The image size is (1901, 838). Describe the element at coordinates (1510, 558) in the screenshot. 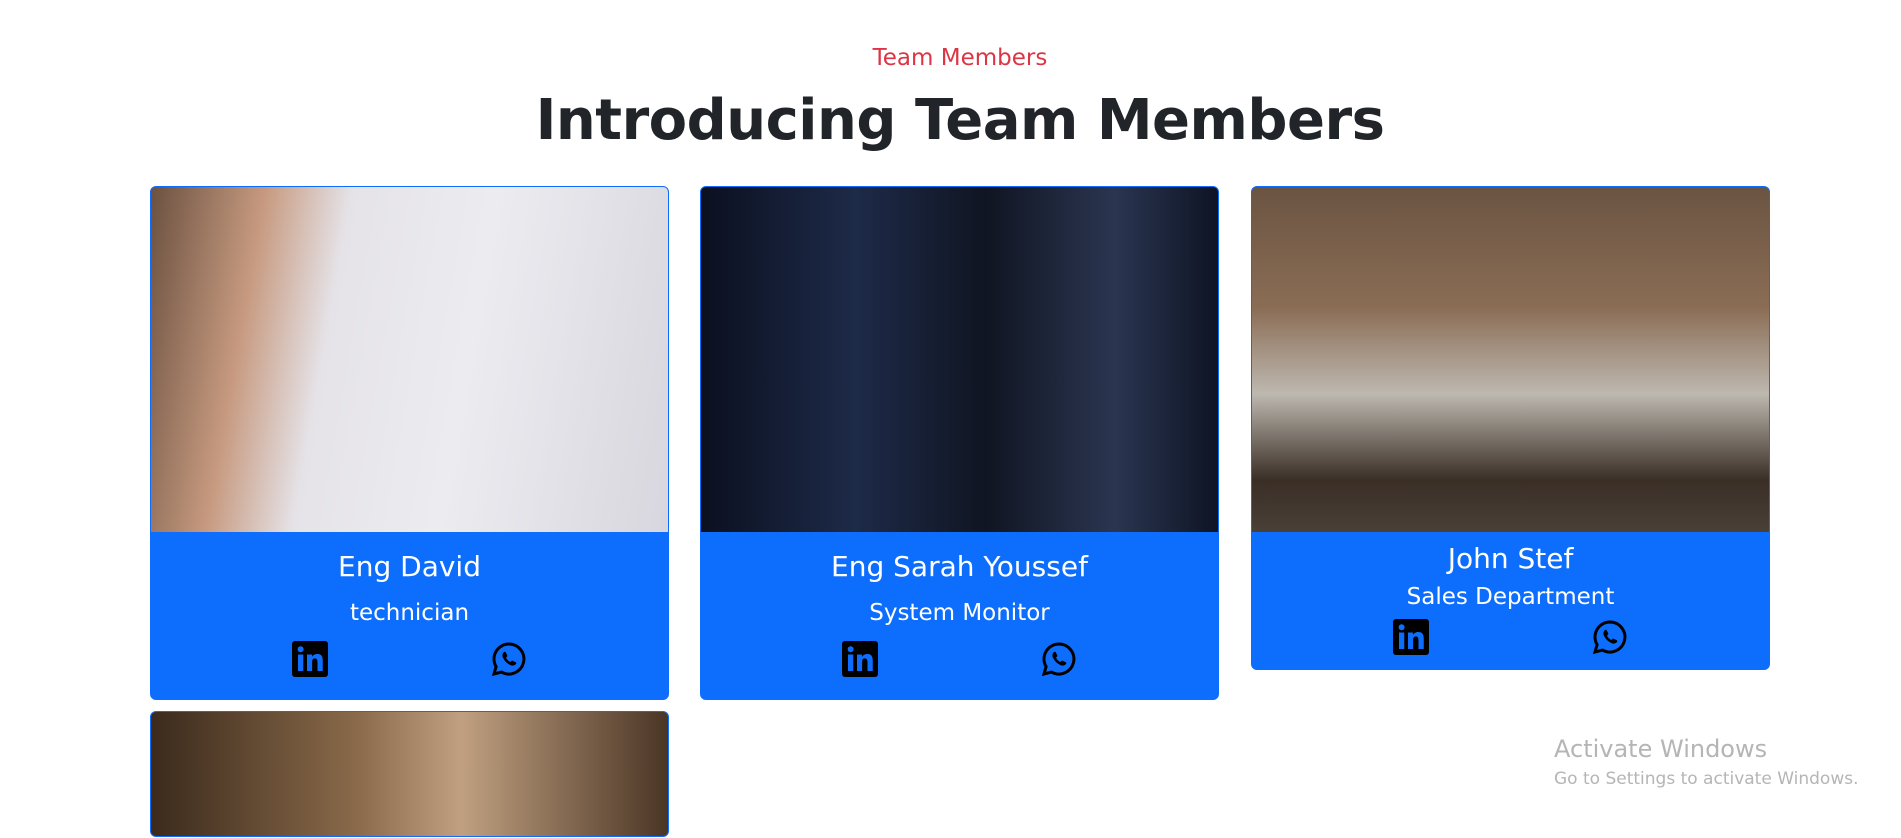

I see `member-name: John Stef` at that location.